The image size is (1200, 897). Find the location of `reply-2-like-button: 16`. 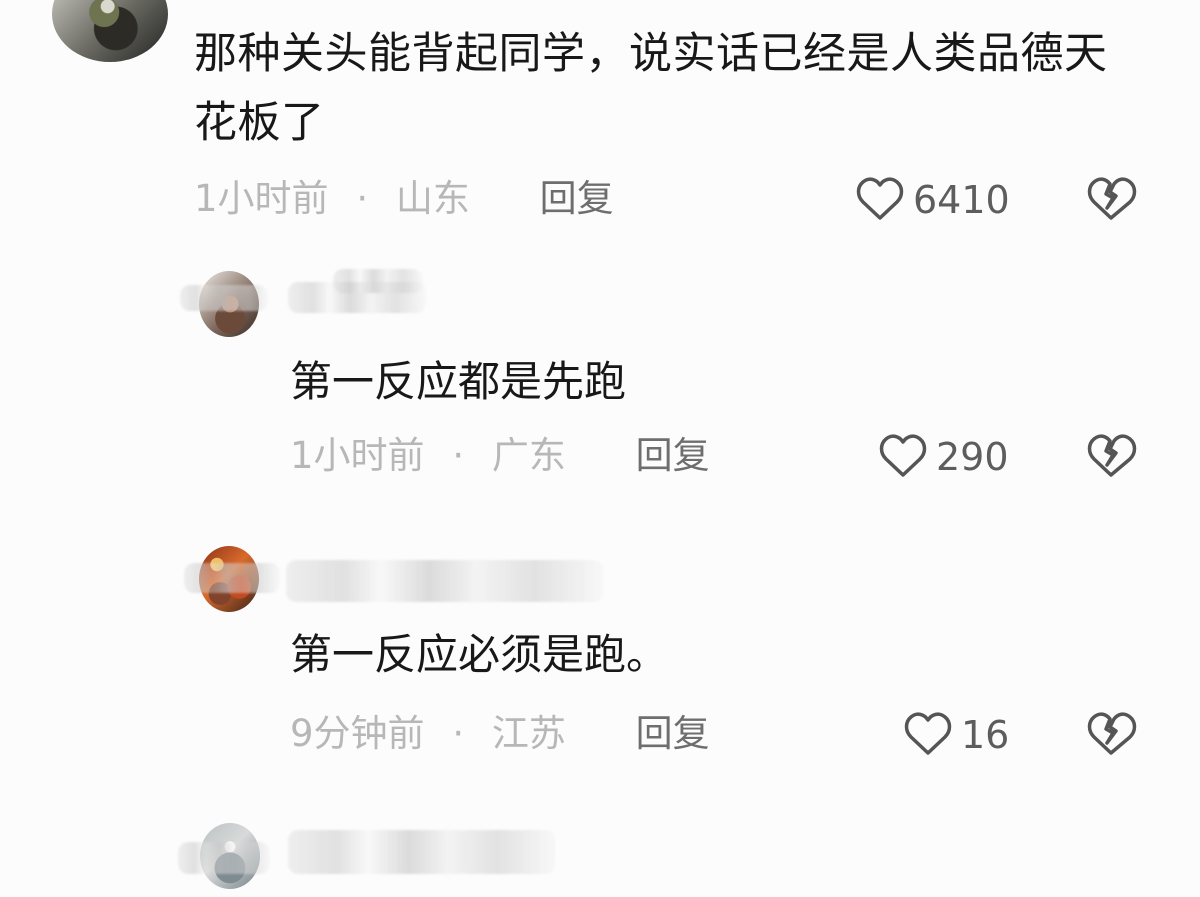

reply-2-like-button: 16 is located at coordinates (956, 735).